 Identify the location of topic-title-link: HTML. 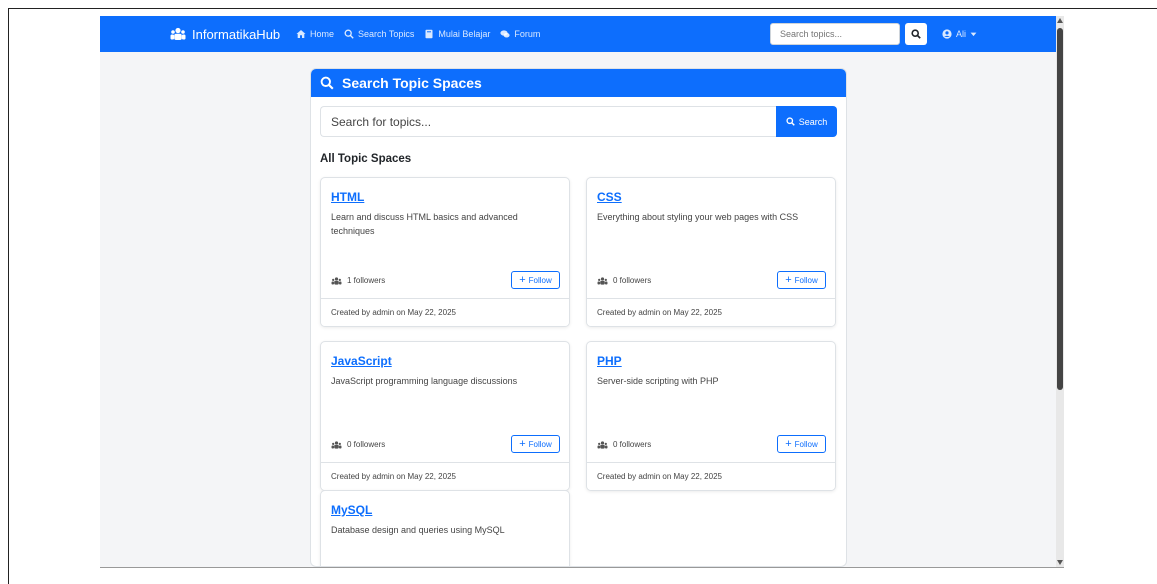
(347, 197).